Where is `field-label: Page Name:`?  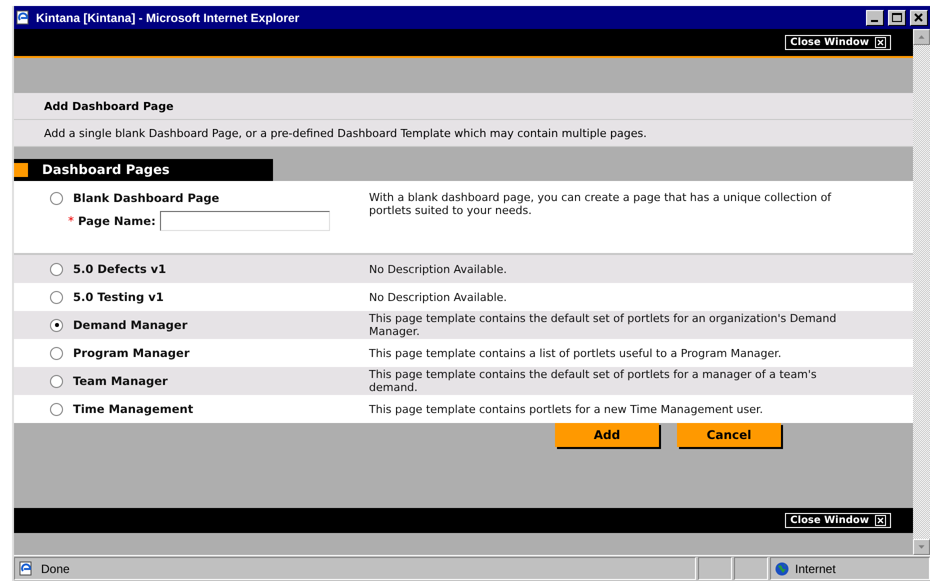
field-label: Page Name: is located at coordinates (117, 221).